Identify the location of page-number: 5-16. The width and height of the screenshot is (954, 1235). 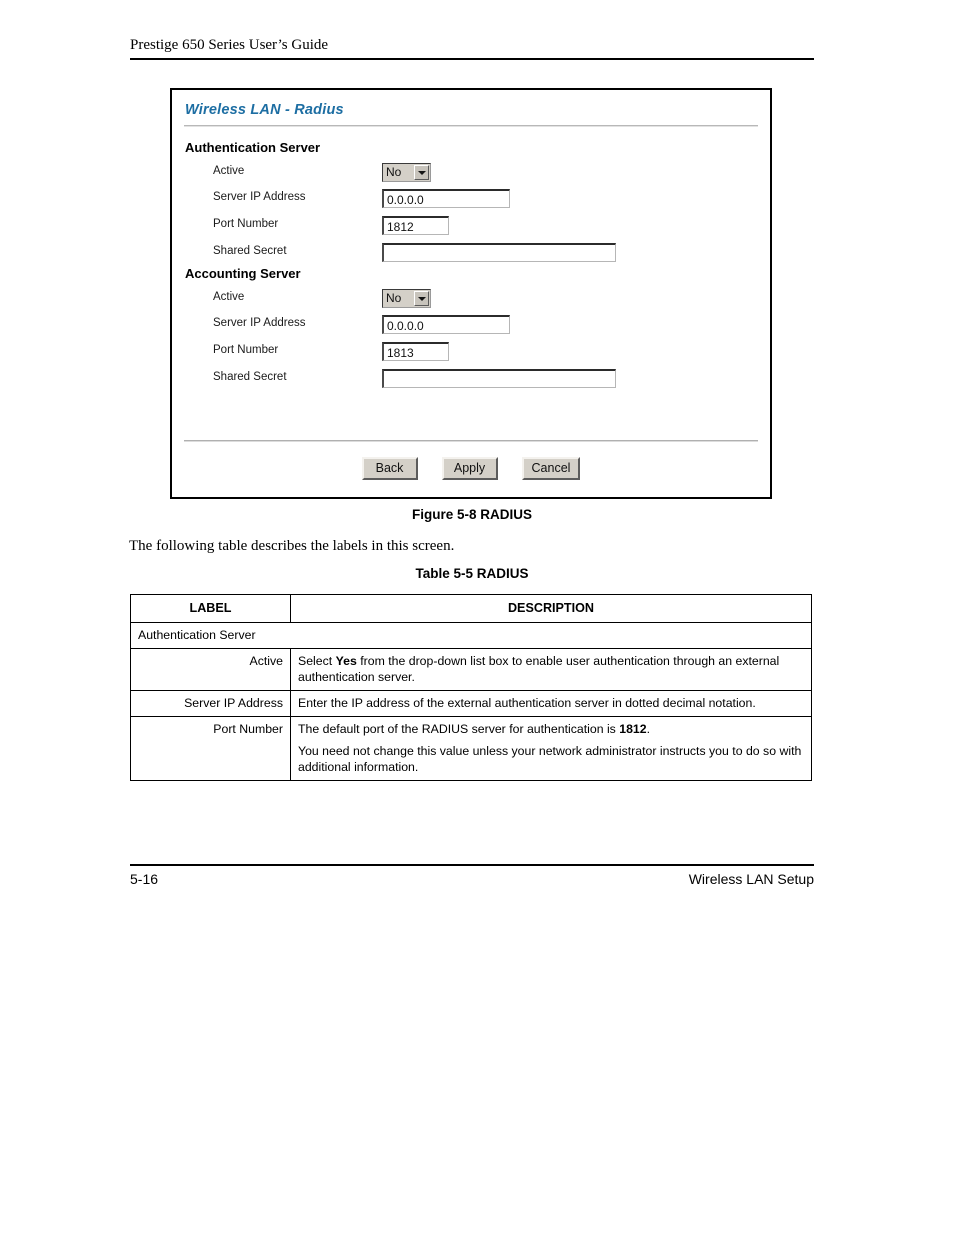
(144, 879).